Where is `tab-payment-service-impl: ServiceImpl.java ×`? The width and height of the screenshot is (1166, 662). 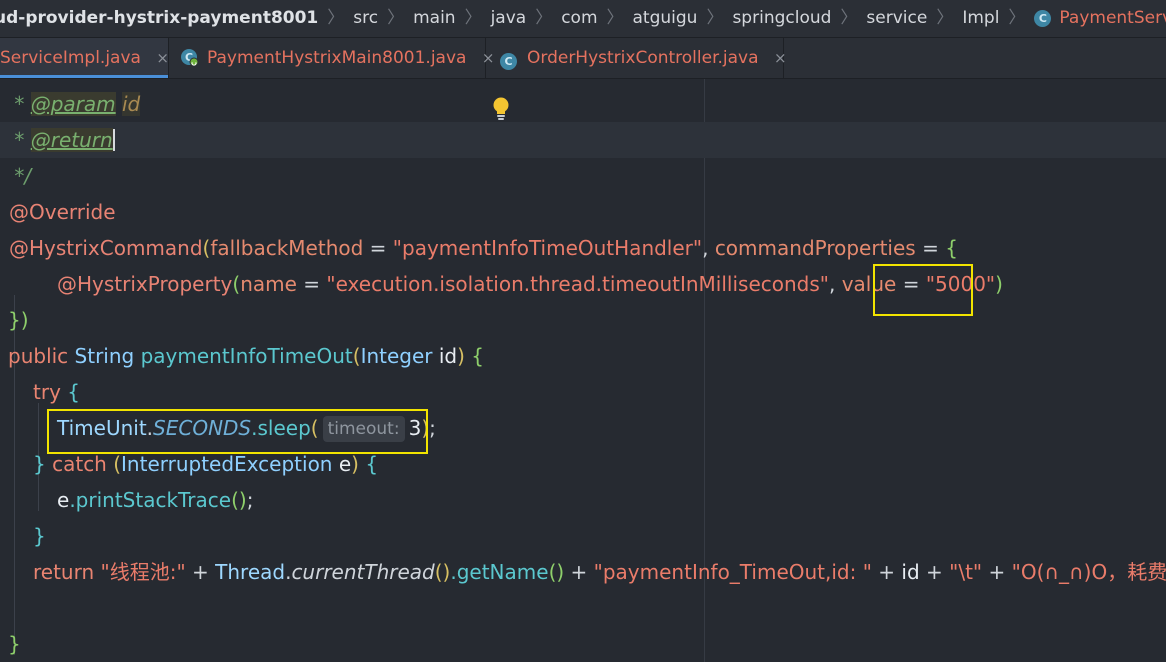
tab-payment-service-impl: ServiceImpl.java × is located at coordinates (84, 58).